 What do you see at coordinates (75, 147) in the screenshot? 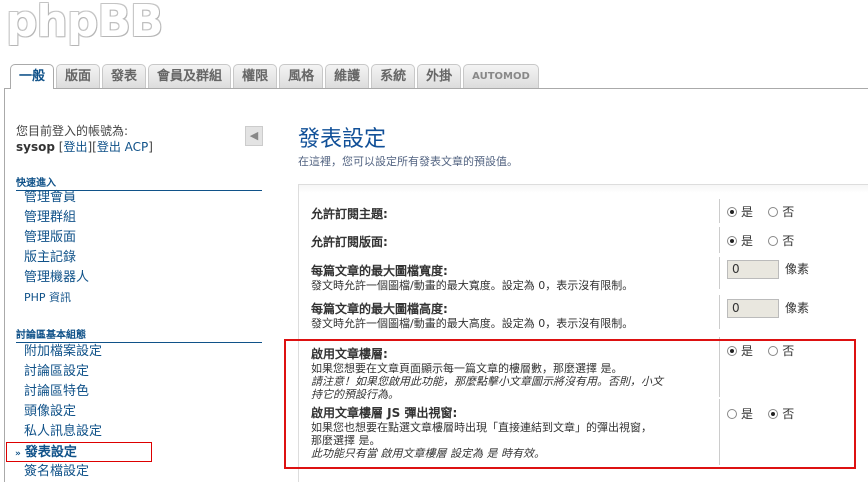
I see `logout-link: 登出` at bounding box center [75, 147].